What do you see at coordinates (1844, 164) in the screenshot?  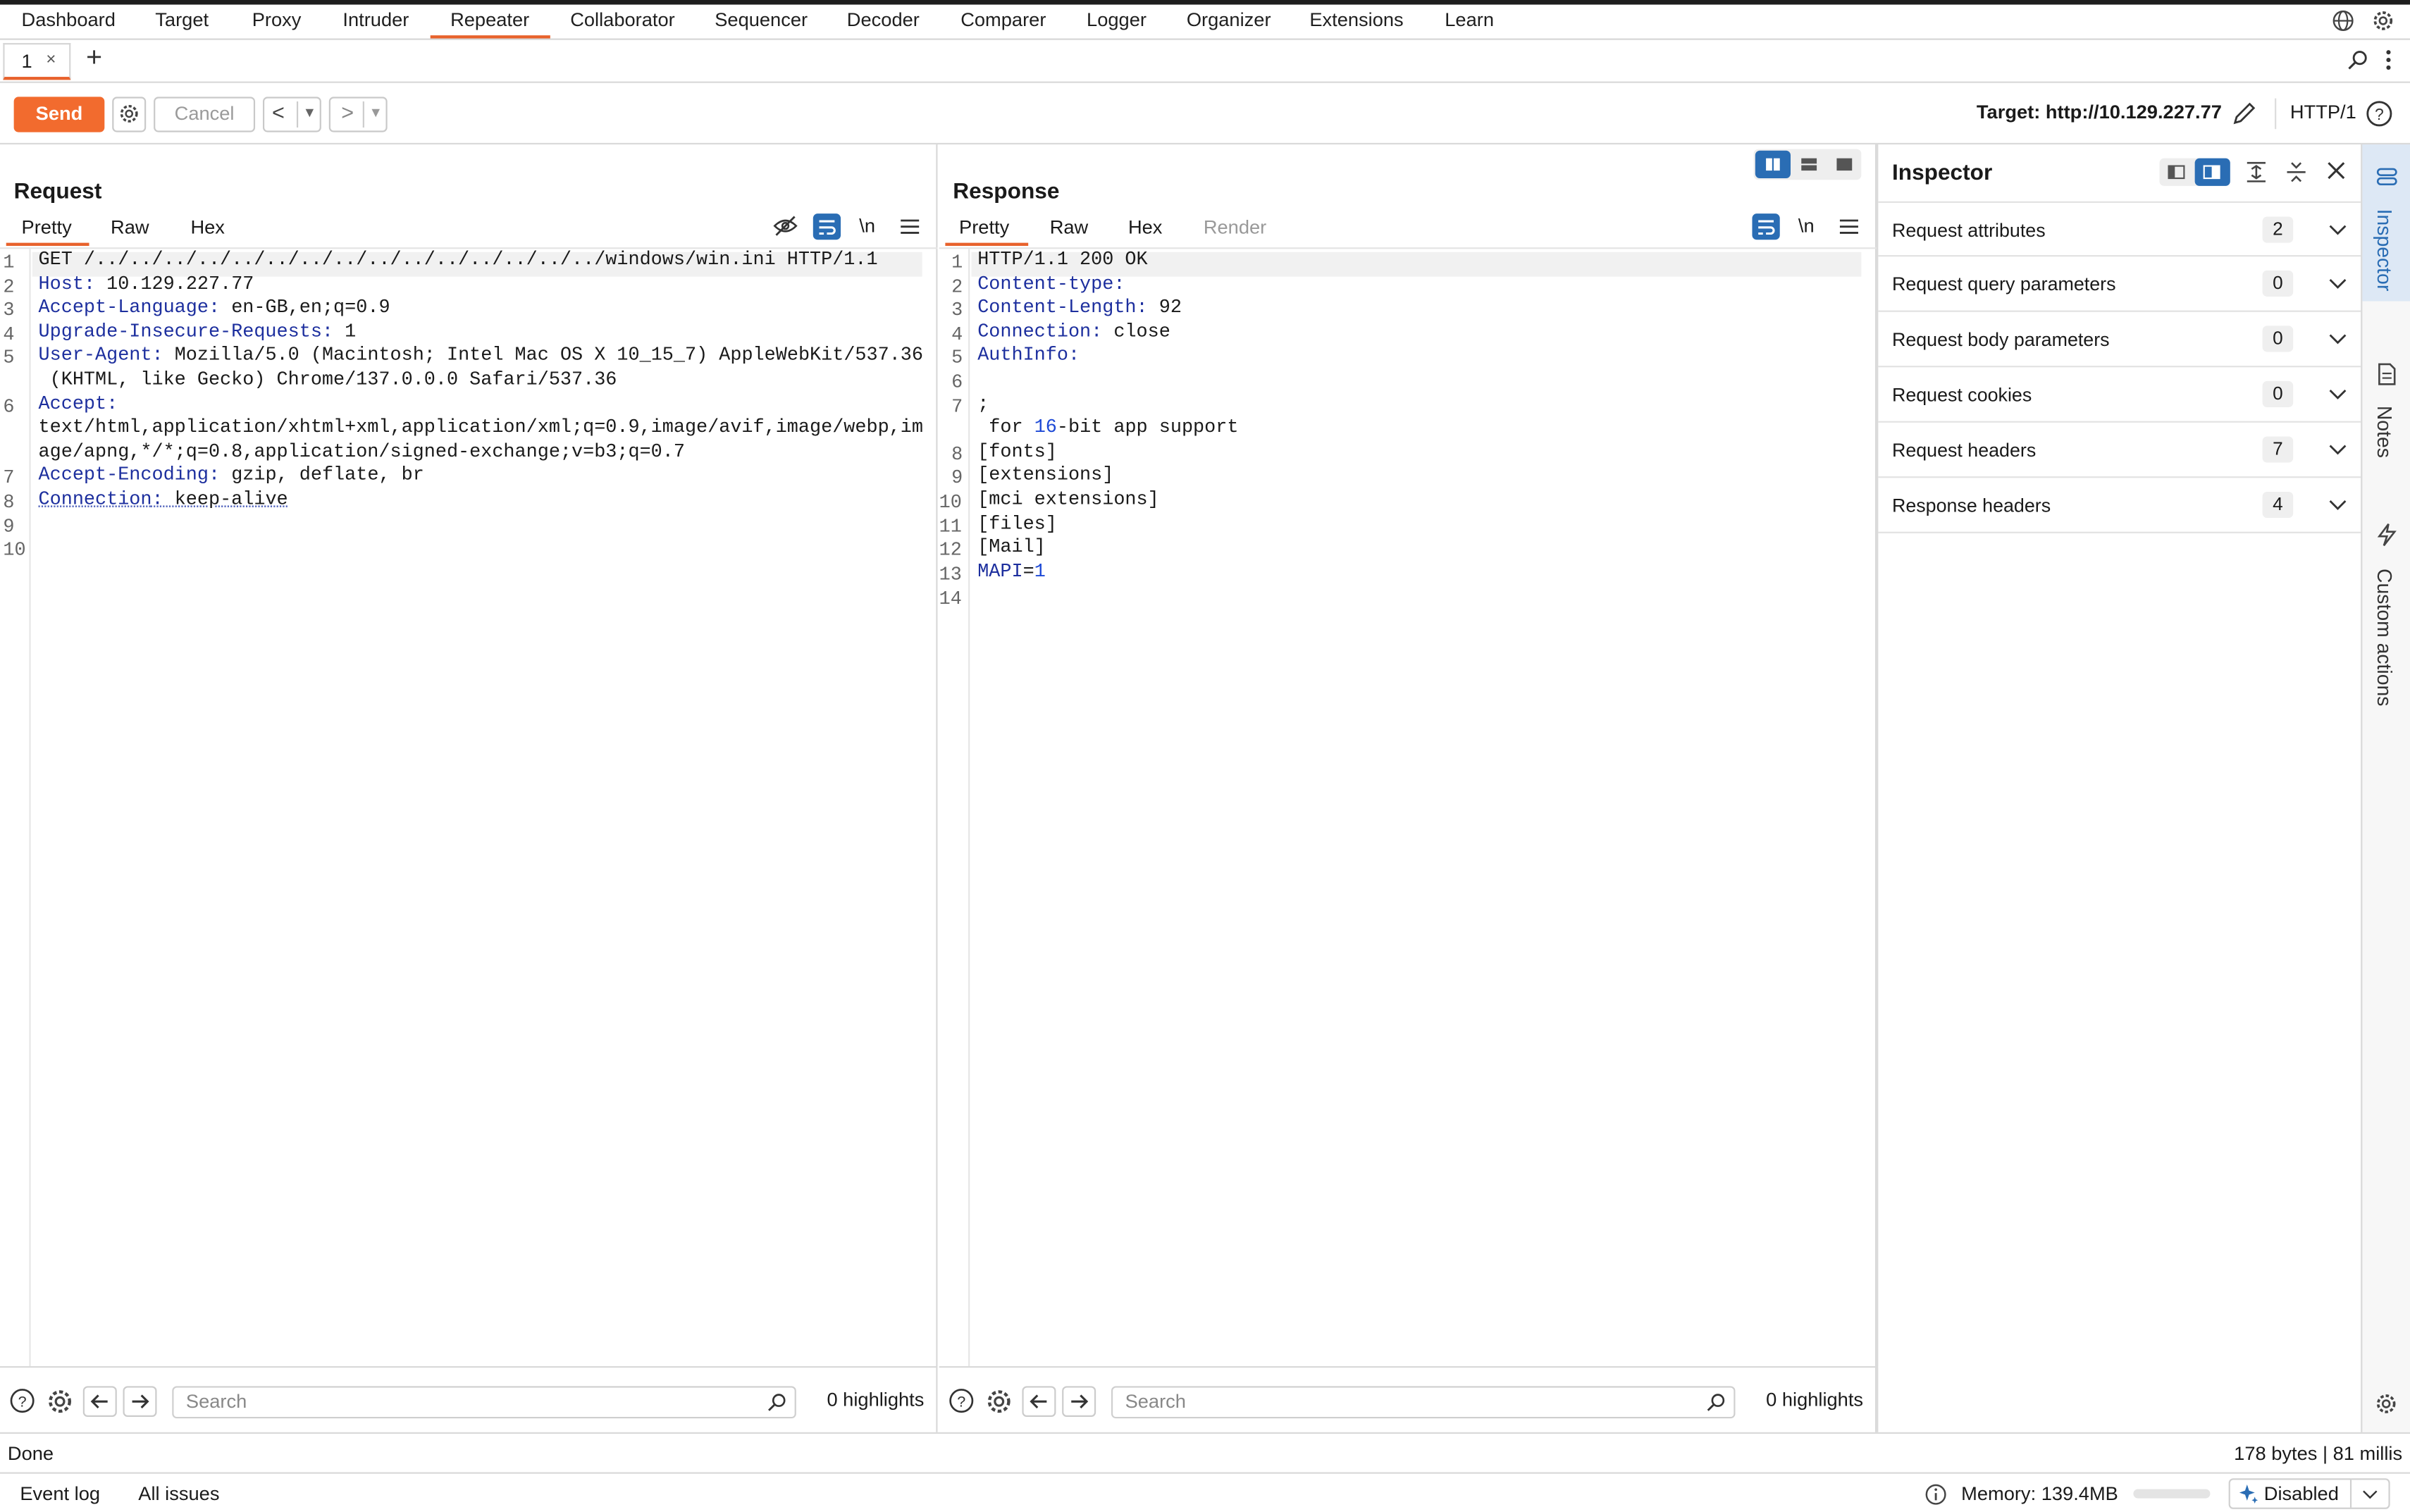 I see `layout-tabs-icon` at bounding box center [1844, 164].